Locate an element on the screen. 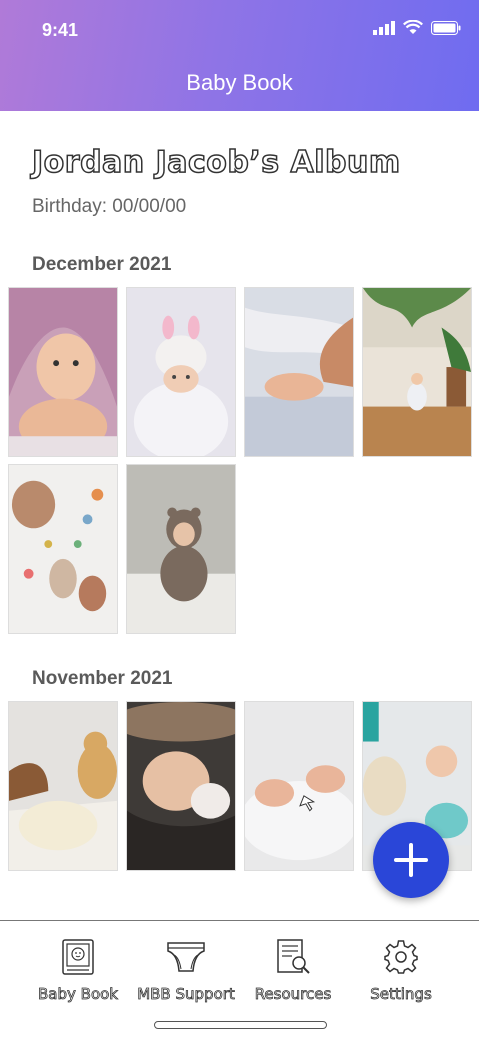  signal-icon is located at coordinates (384, 27).